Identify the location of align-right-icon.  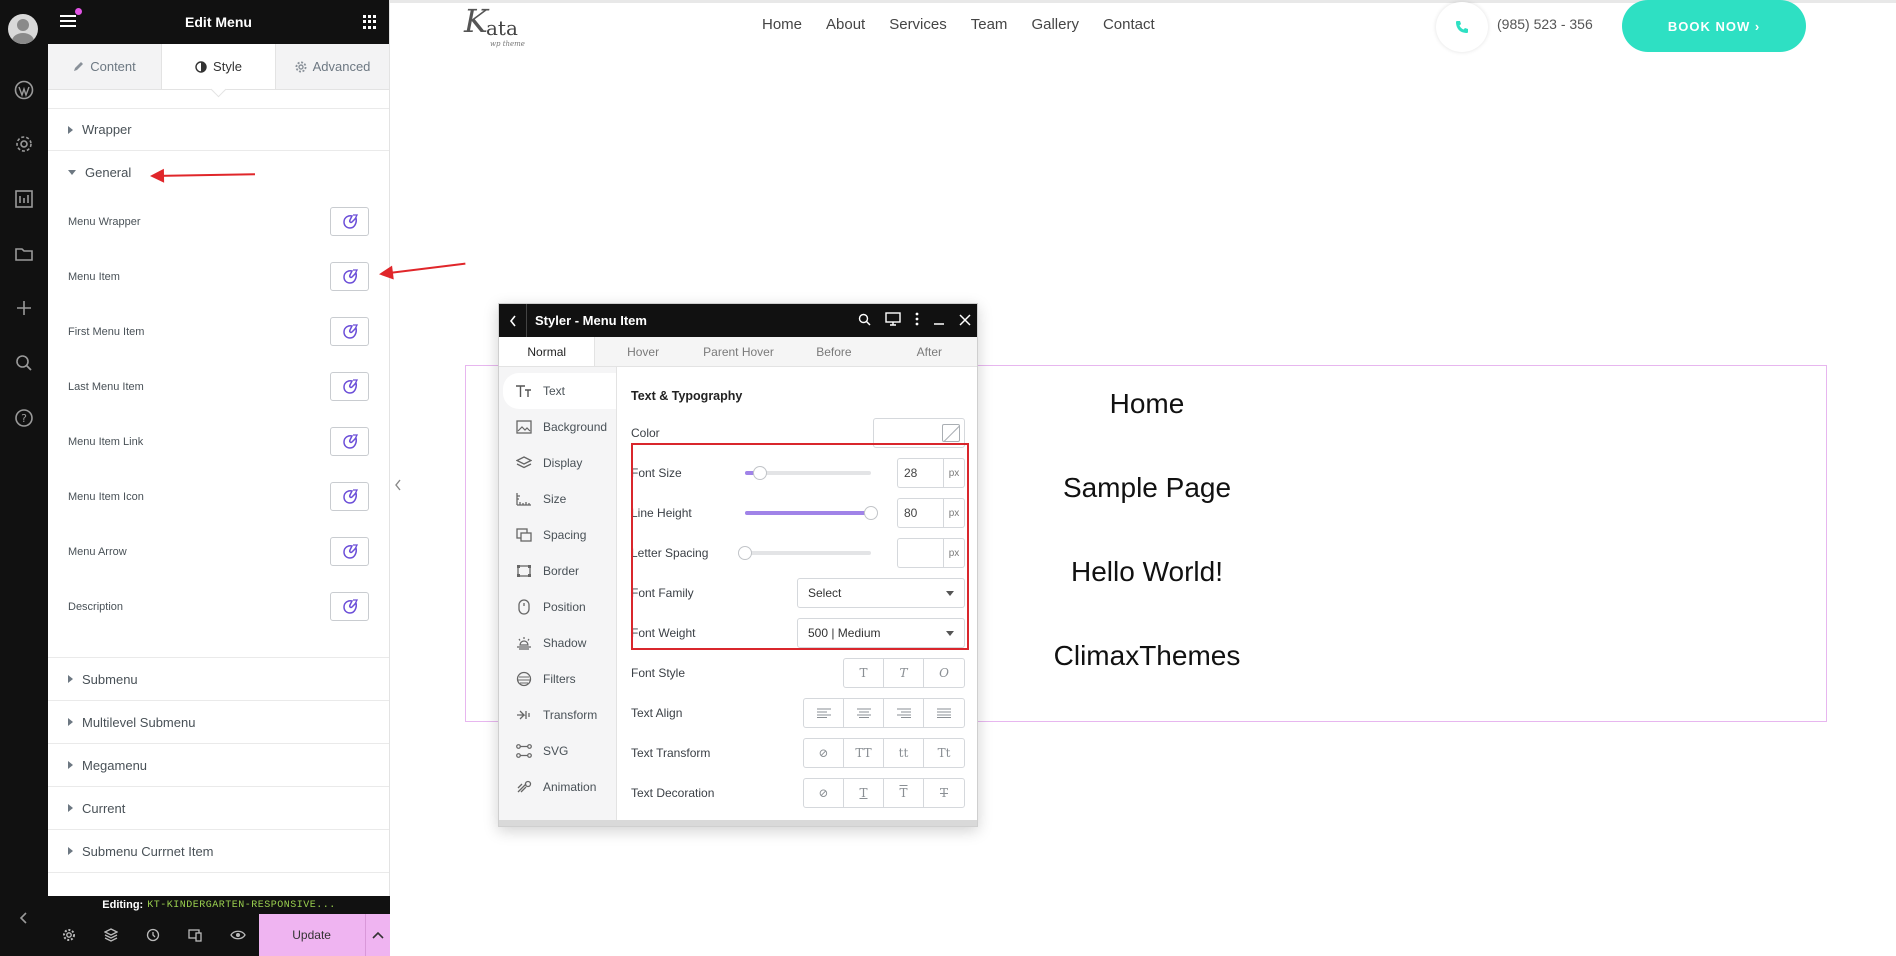
(904, 713).